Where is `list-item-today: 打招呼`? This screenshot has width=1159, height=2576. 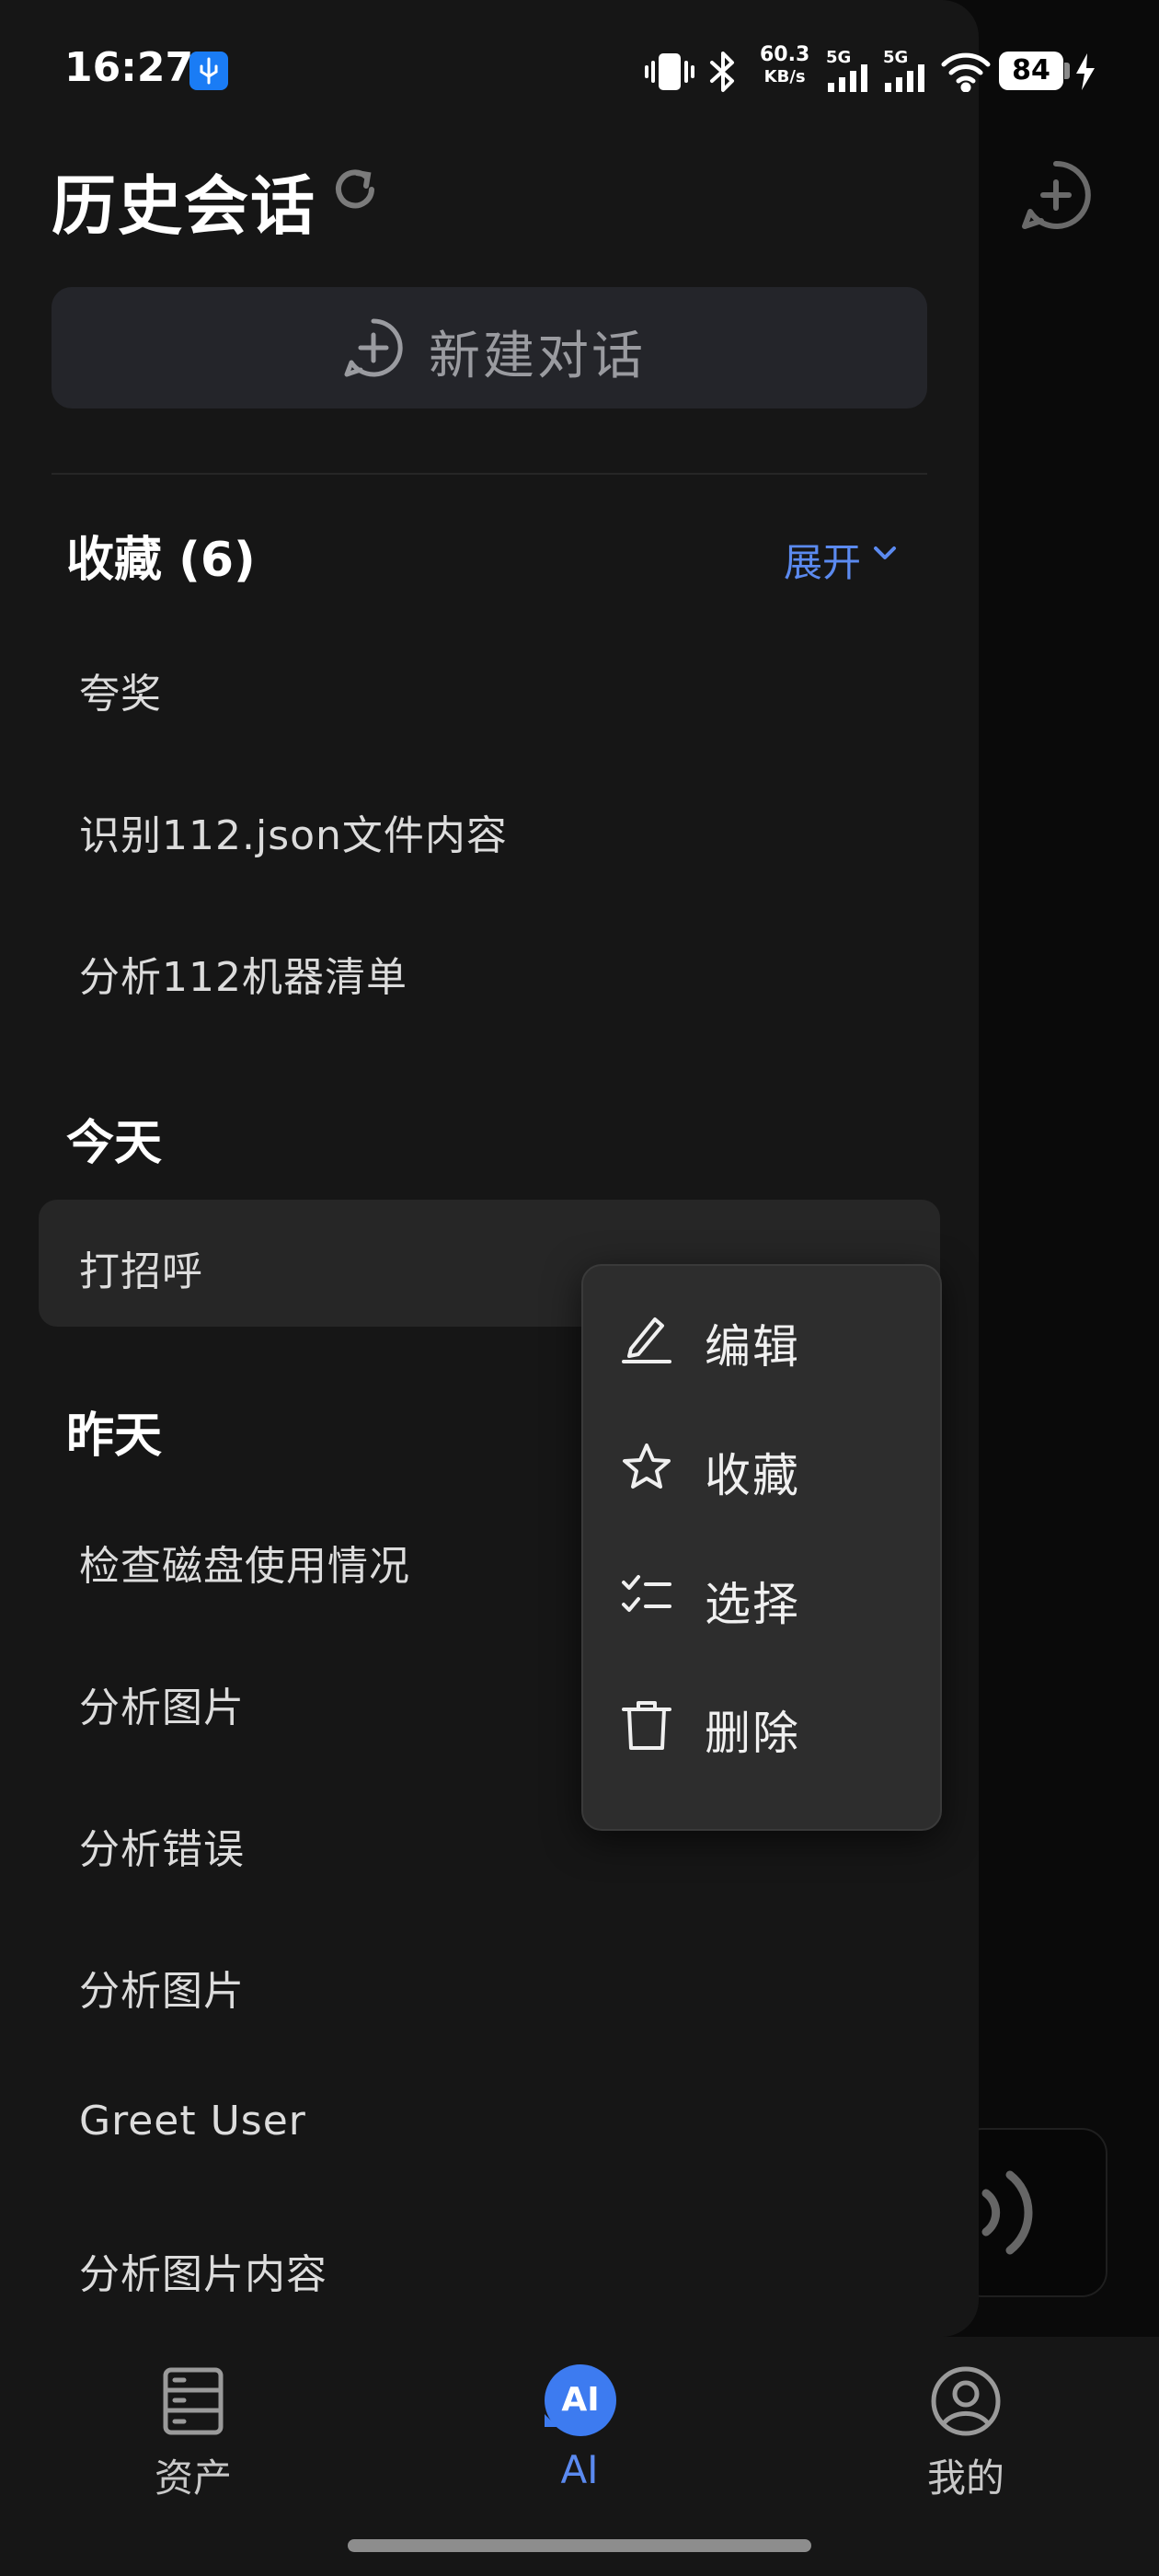 list-item-today: 打招呼 is located at coordinates (141, 1267).